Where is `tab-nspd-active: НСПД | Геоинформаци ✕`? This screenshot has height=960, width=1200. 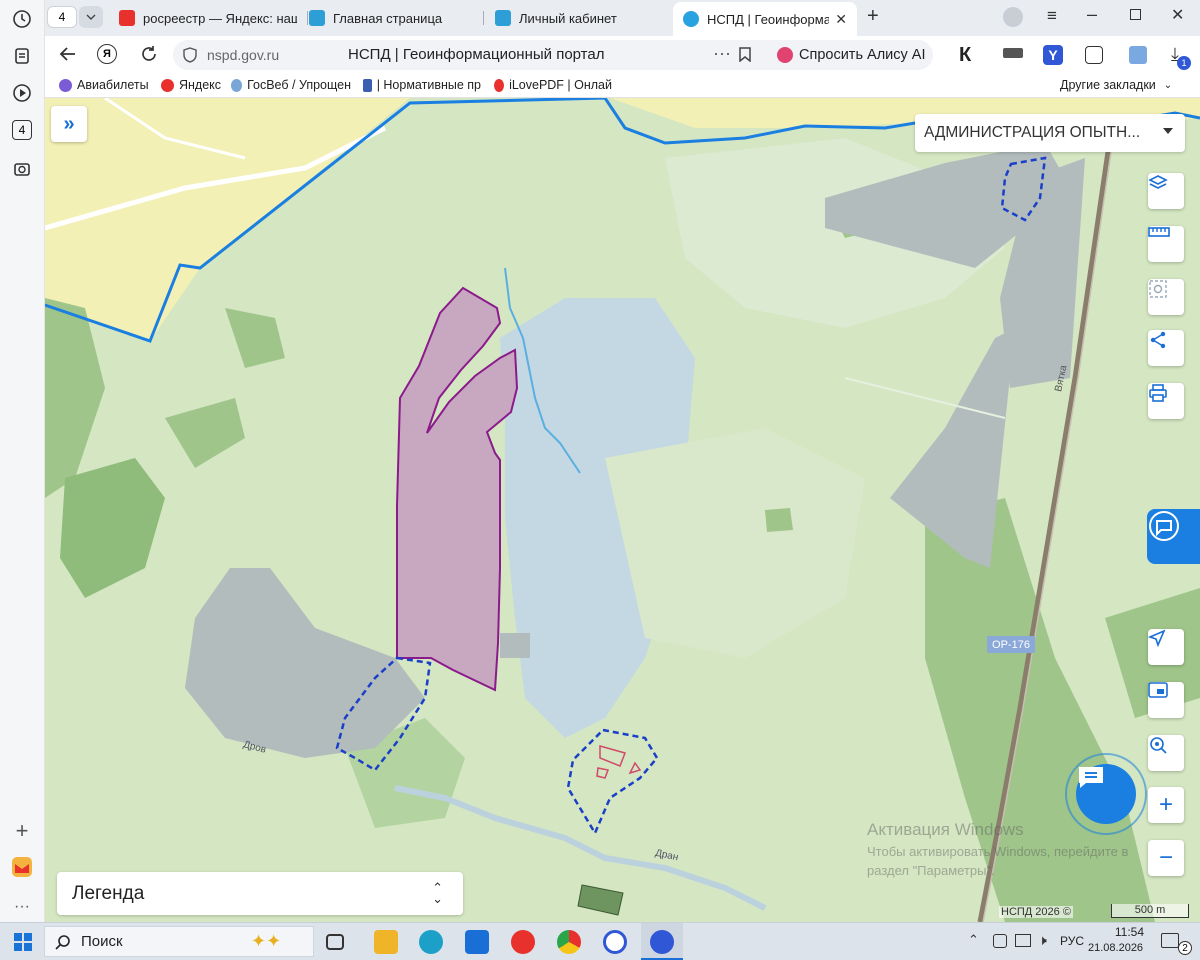
tab-nspd-active: НСПД | Геоинформаци ✕ is located at coordinates (765, 19).